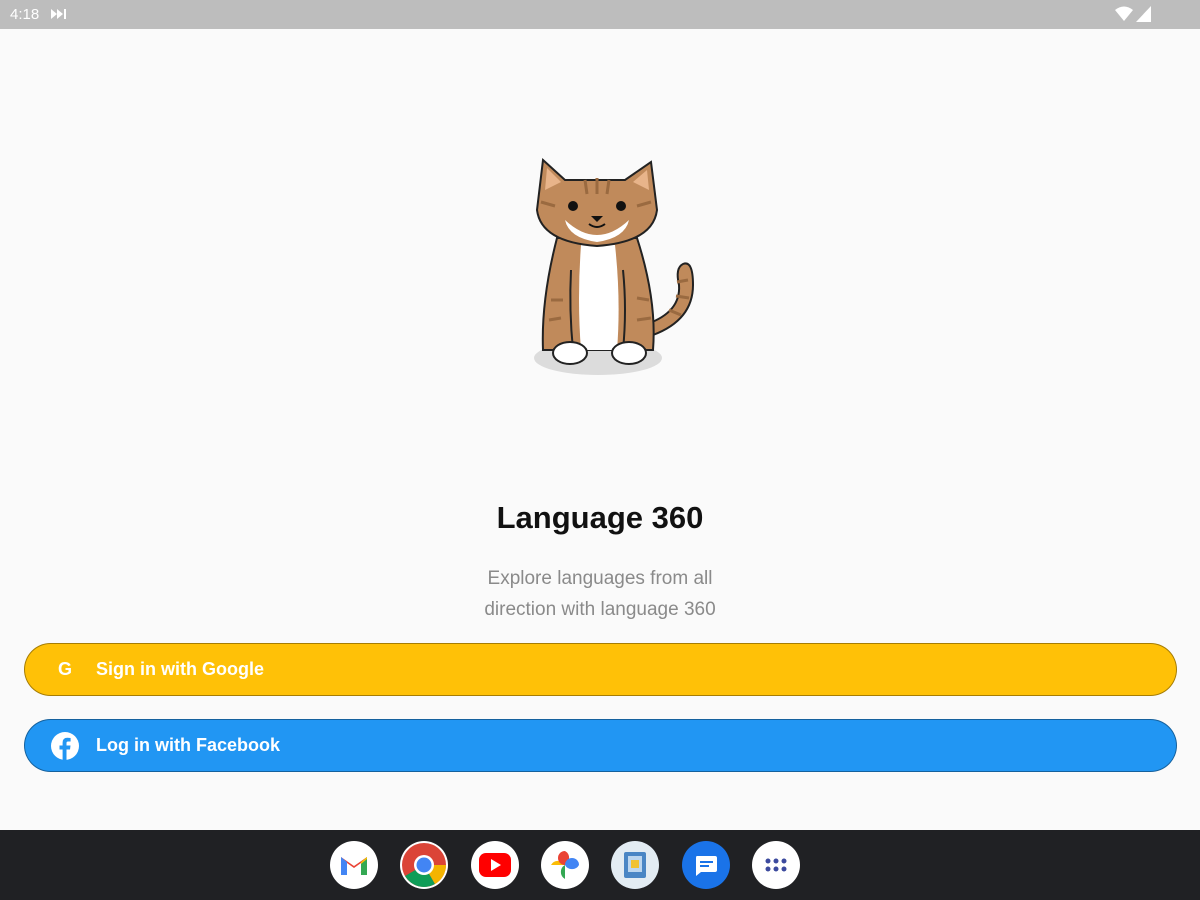 Image resolution: width=1200 pixels, height=900 pixels. I want to click on sign-in-google-label: Sign in with Google, so click(180, 669).